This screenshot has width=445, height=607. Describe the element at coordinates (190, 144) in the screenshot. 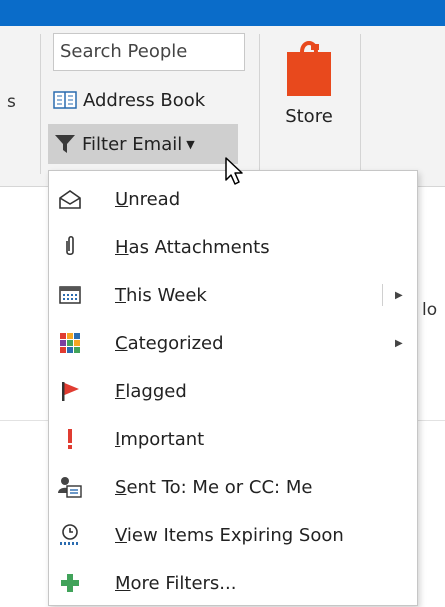

I see `chevron-down-icon: ▼` at that location.